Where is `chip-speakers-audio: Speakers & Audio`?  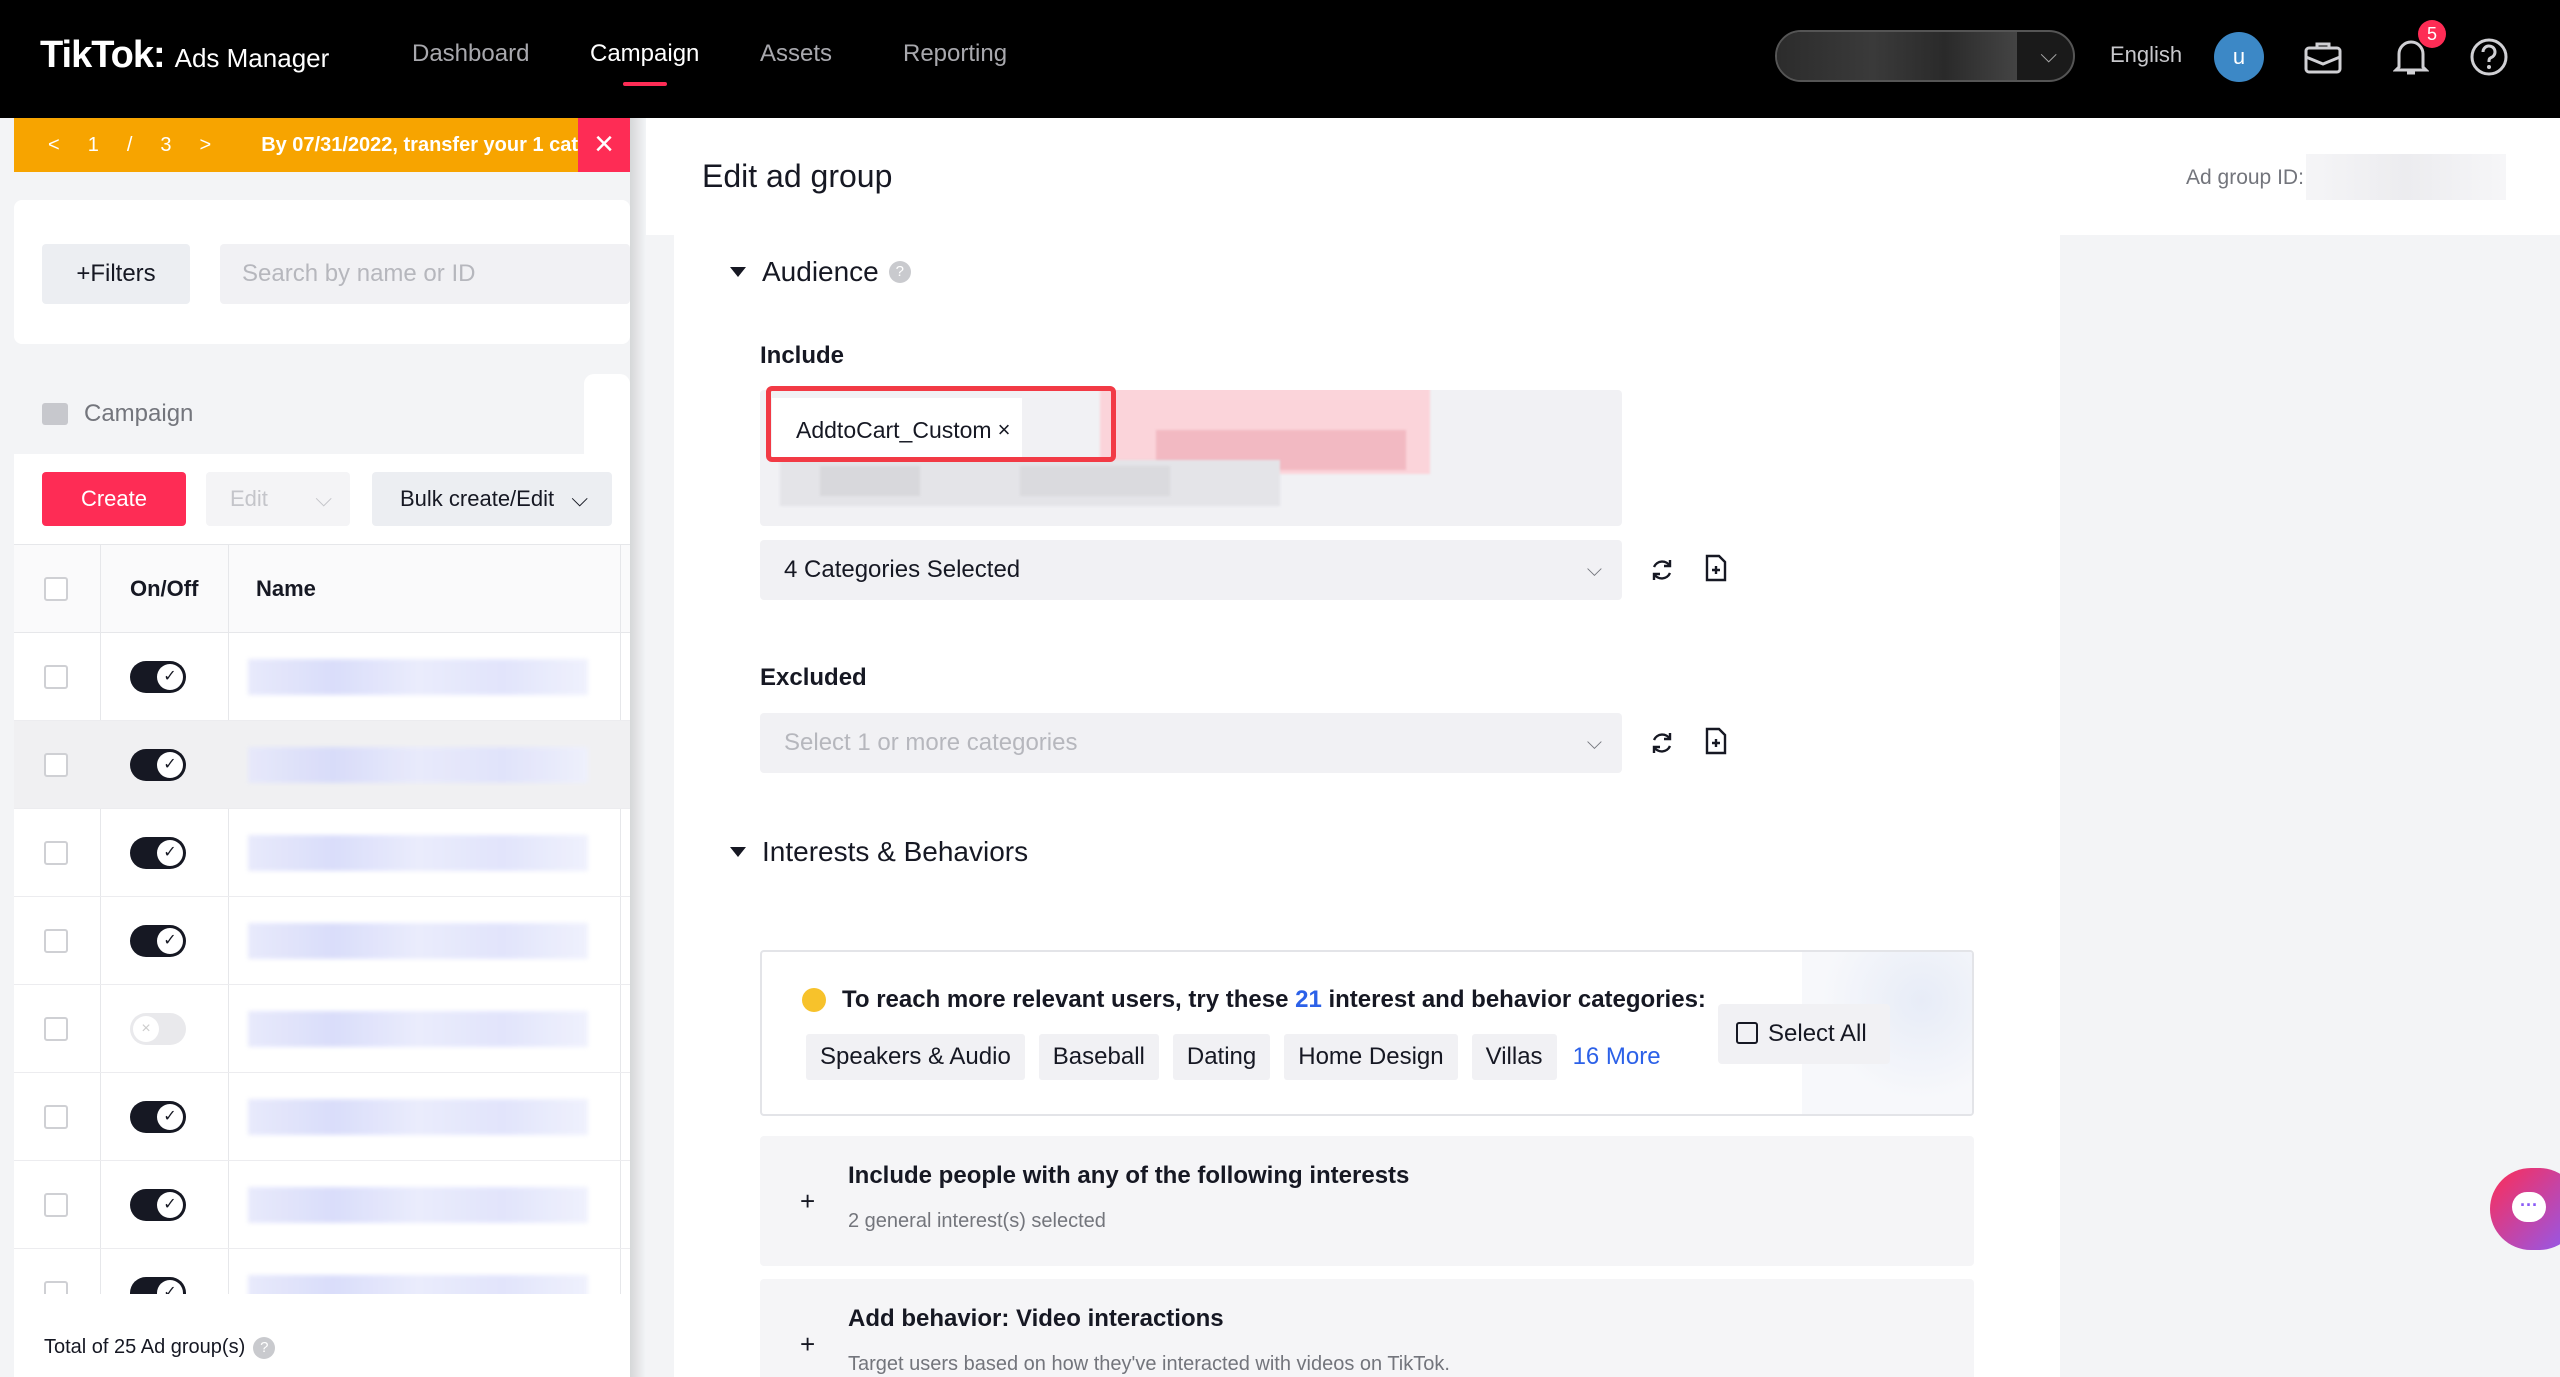
chip-speakers-audio: Speakers & Audio is located at coordinates (915, 1057).